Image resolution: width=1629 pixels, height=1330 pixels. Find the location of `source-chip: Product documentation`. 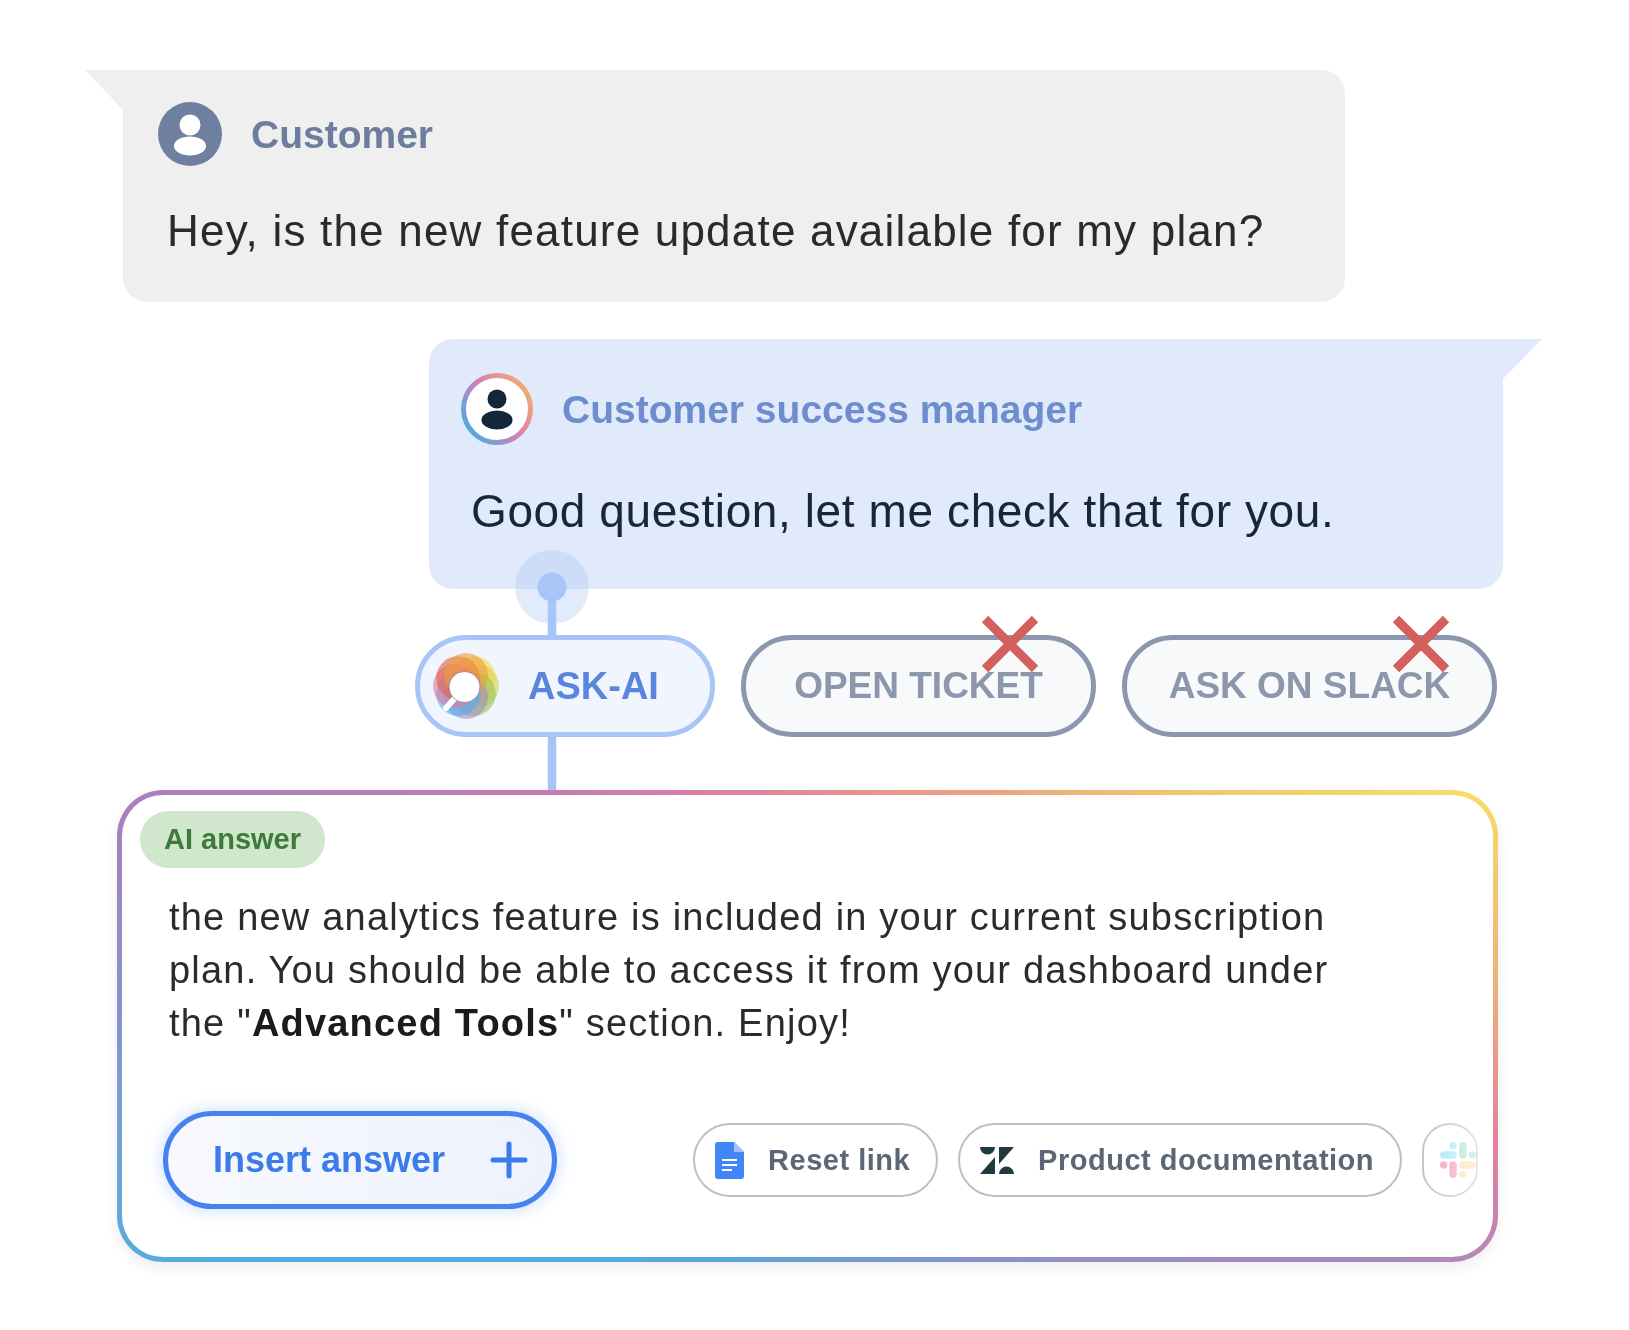

source-chip: Product documentation is located at coordinates (1180, 1160).